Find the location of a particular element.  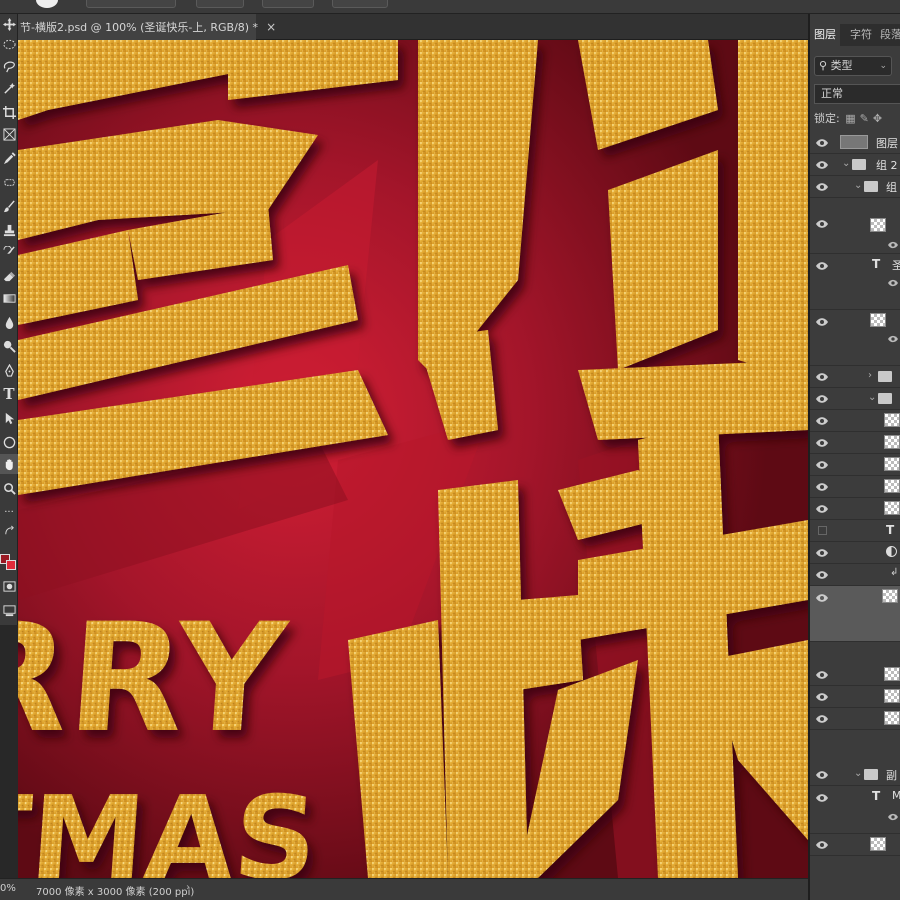

layer-row: ⌄ 组 is located at coordinates (855, 187).